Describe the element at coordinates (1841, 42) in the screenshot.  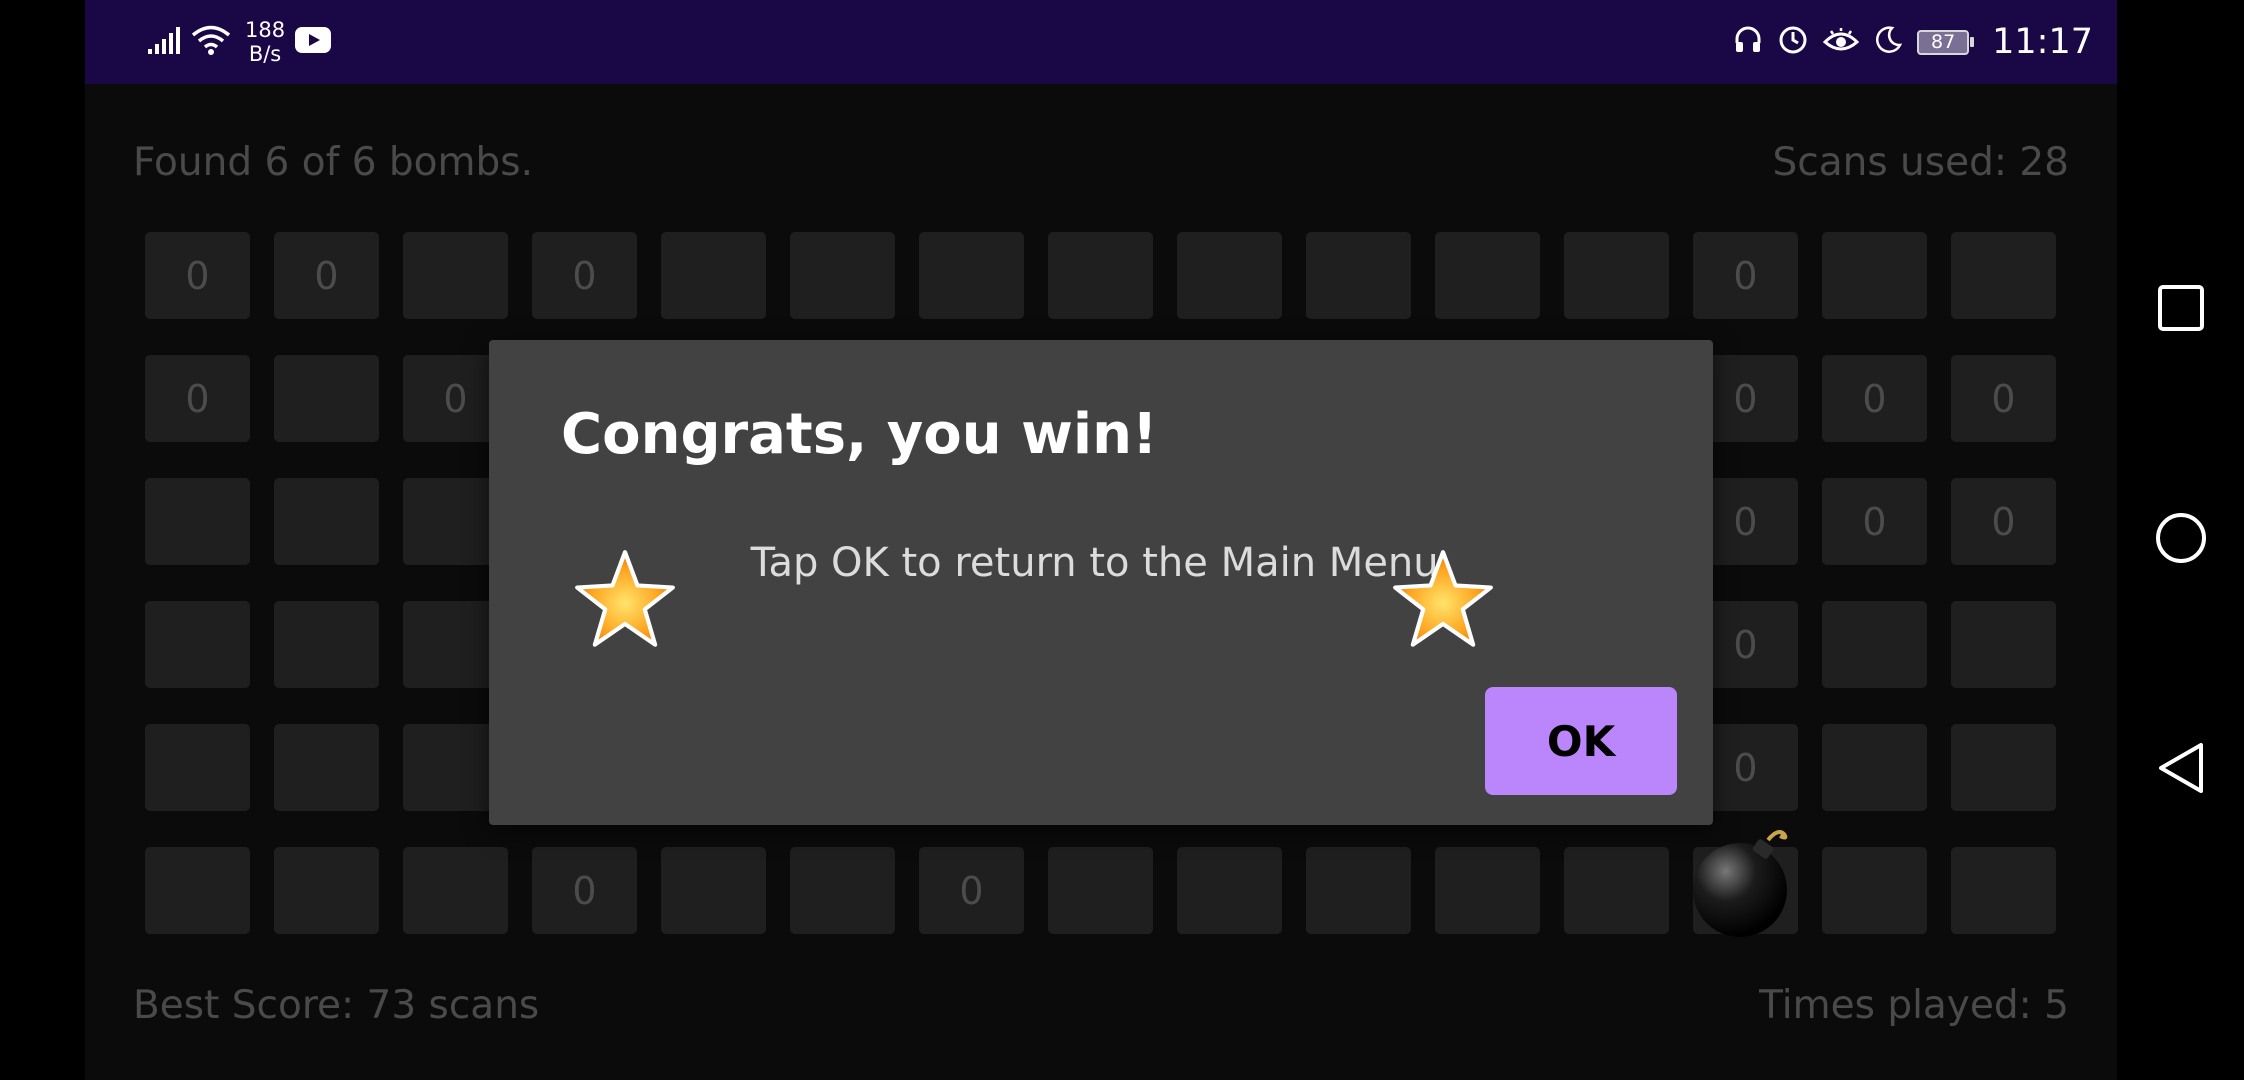
I see `eye-comfort-icon` at that location.